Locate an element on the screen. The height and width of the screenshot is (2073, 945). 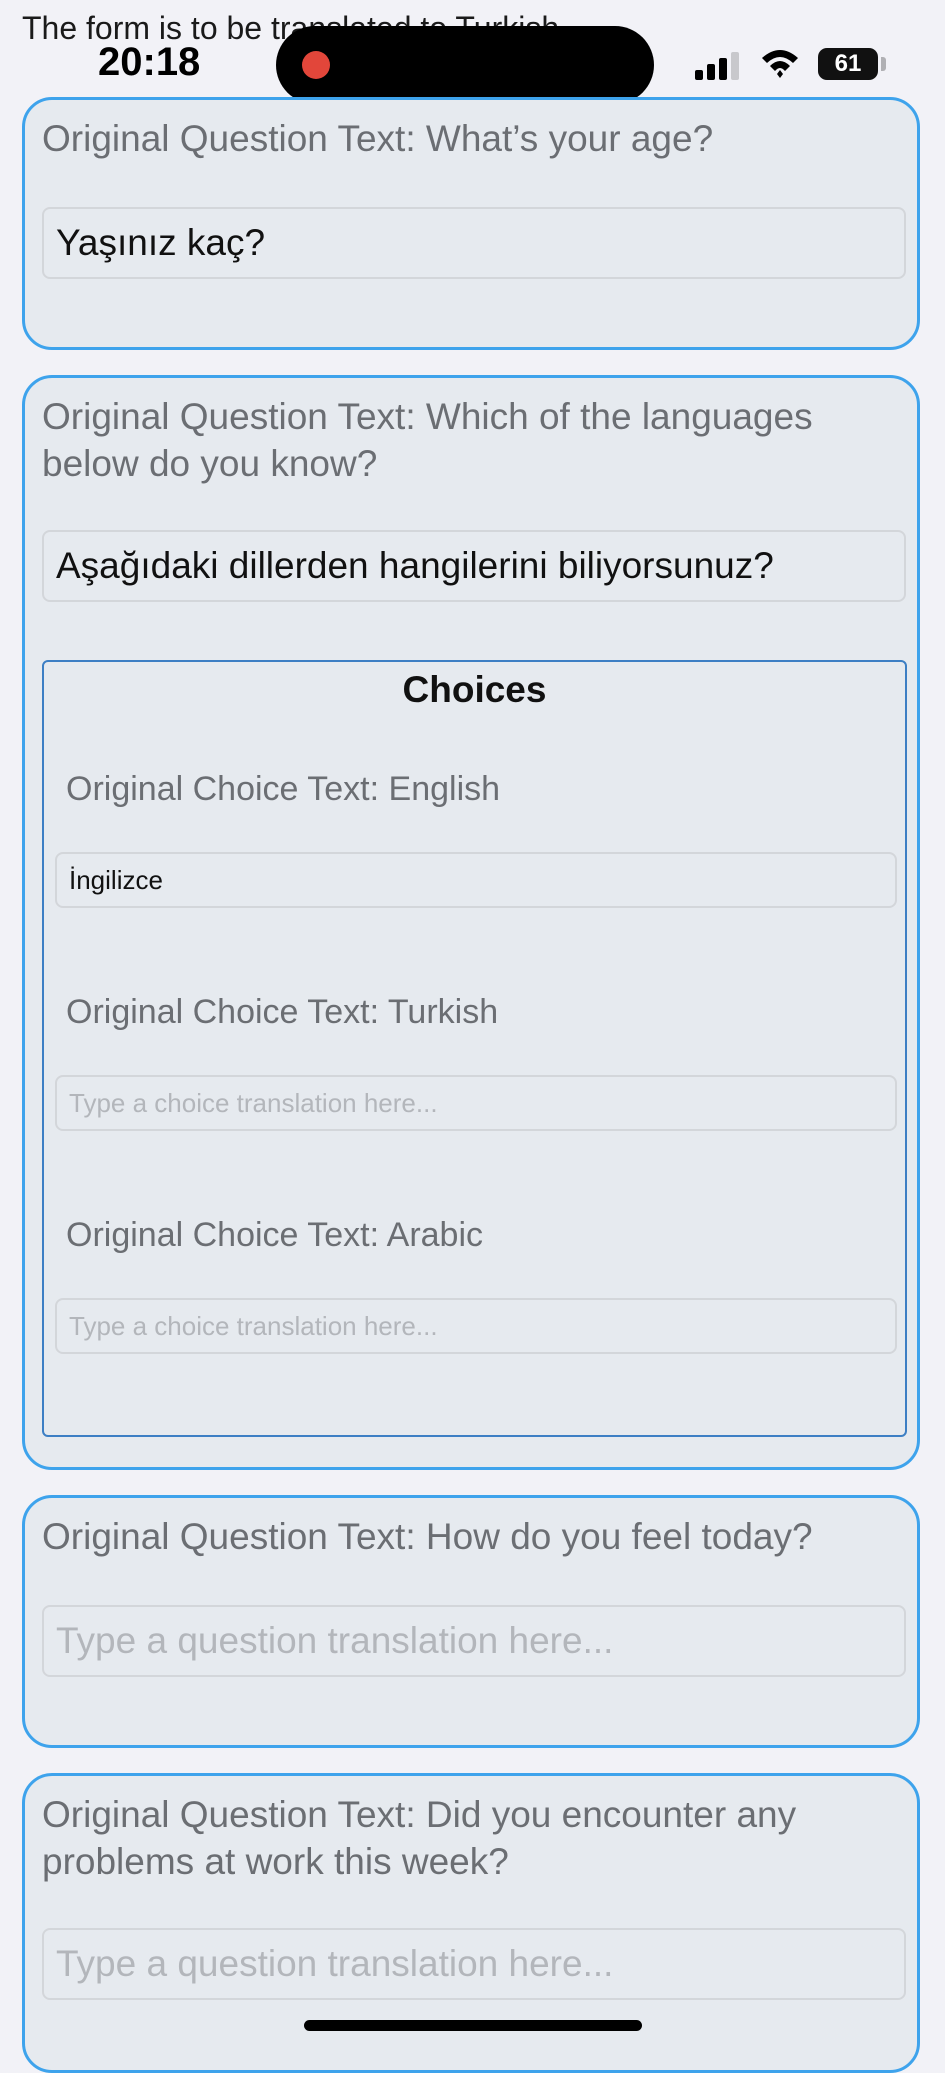
signal-icon is located at coordinates (720, 65).